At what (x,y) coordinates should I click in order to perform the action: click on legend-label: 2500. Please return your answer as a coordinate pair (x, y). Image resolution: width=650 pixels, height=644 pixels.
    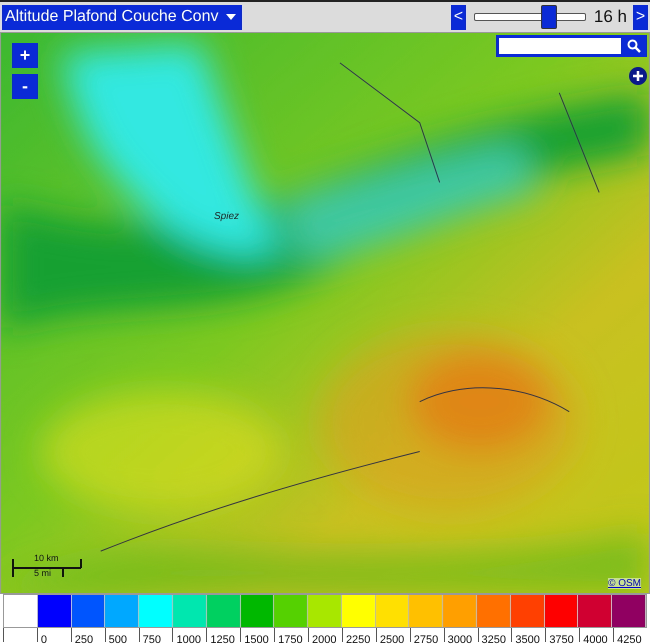
    Looking at the image, I should click on (391, 639).